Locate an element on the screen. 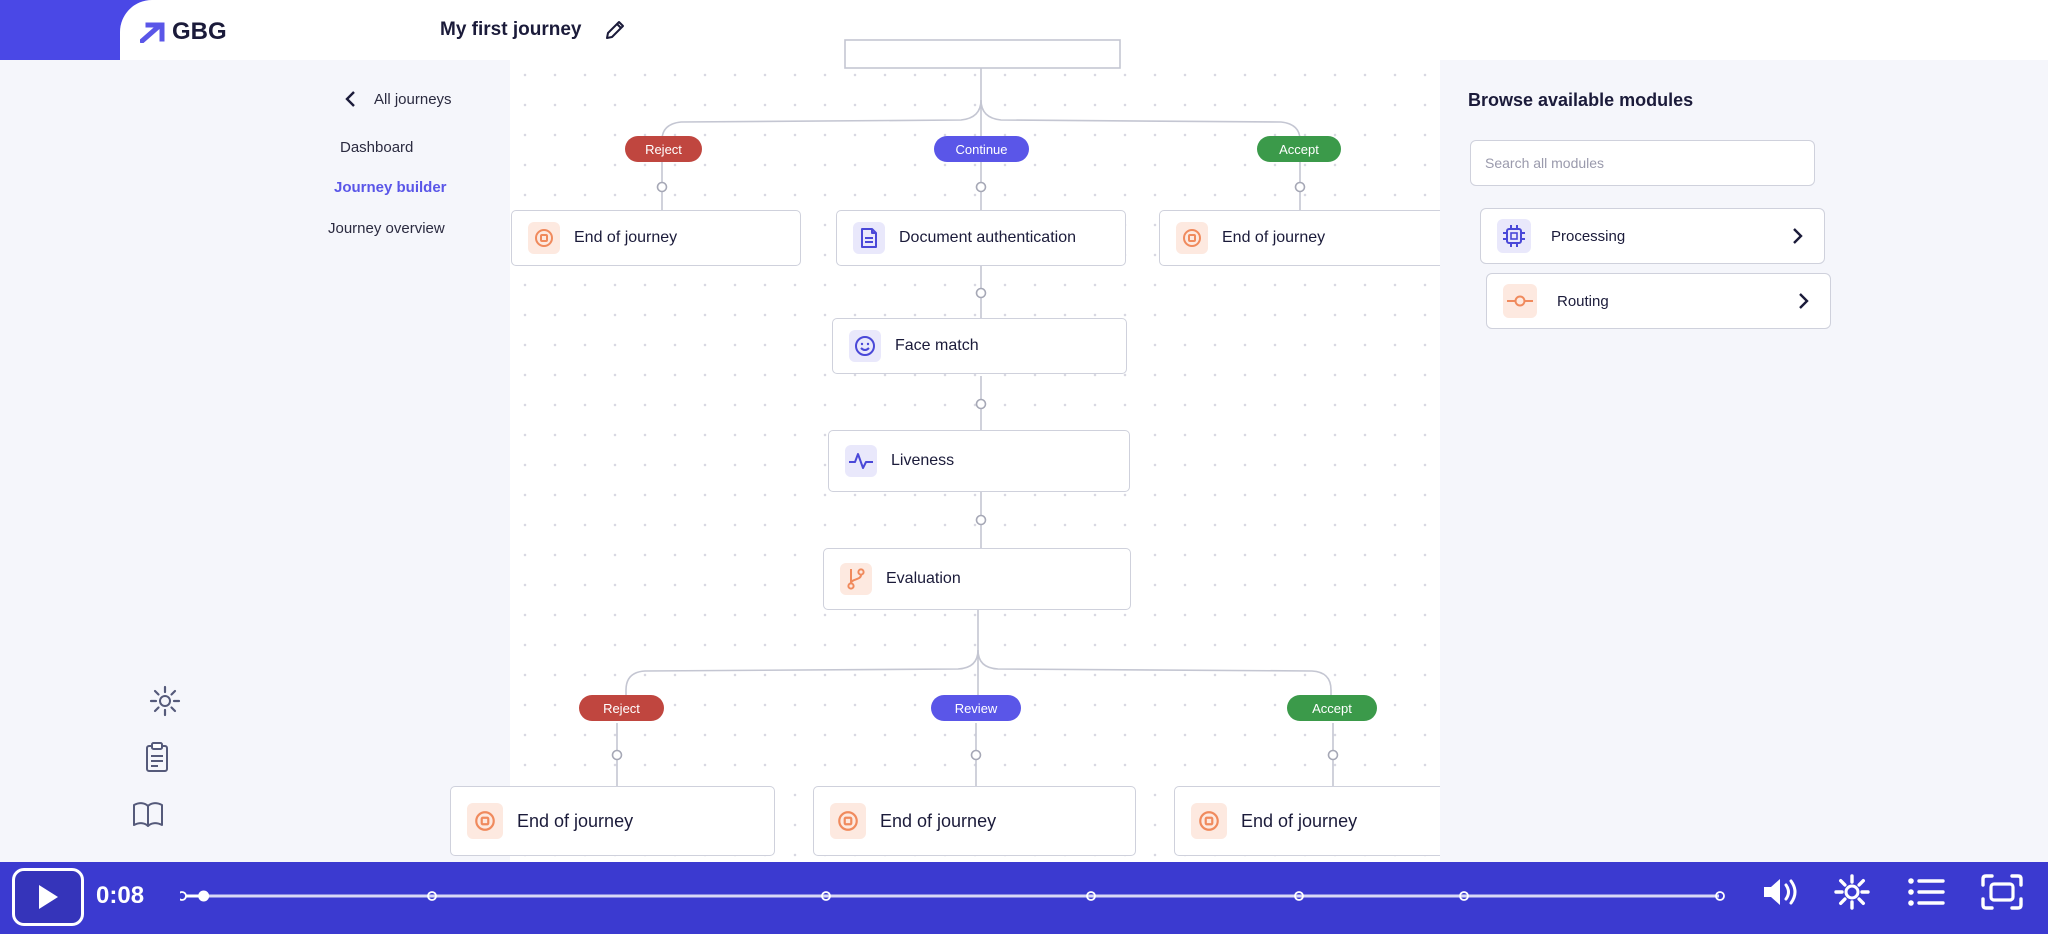 The image size is (2048, 934). module-label: Processing is located at coordinates (1588, 236).